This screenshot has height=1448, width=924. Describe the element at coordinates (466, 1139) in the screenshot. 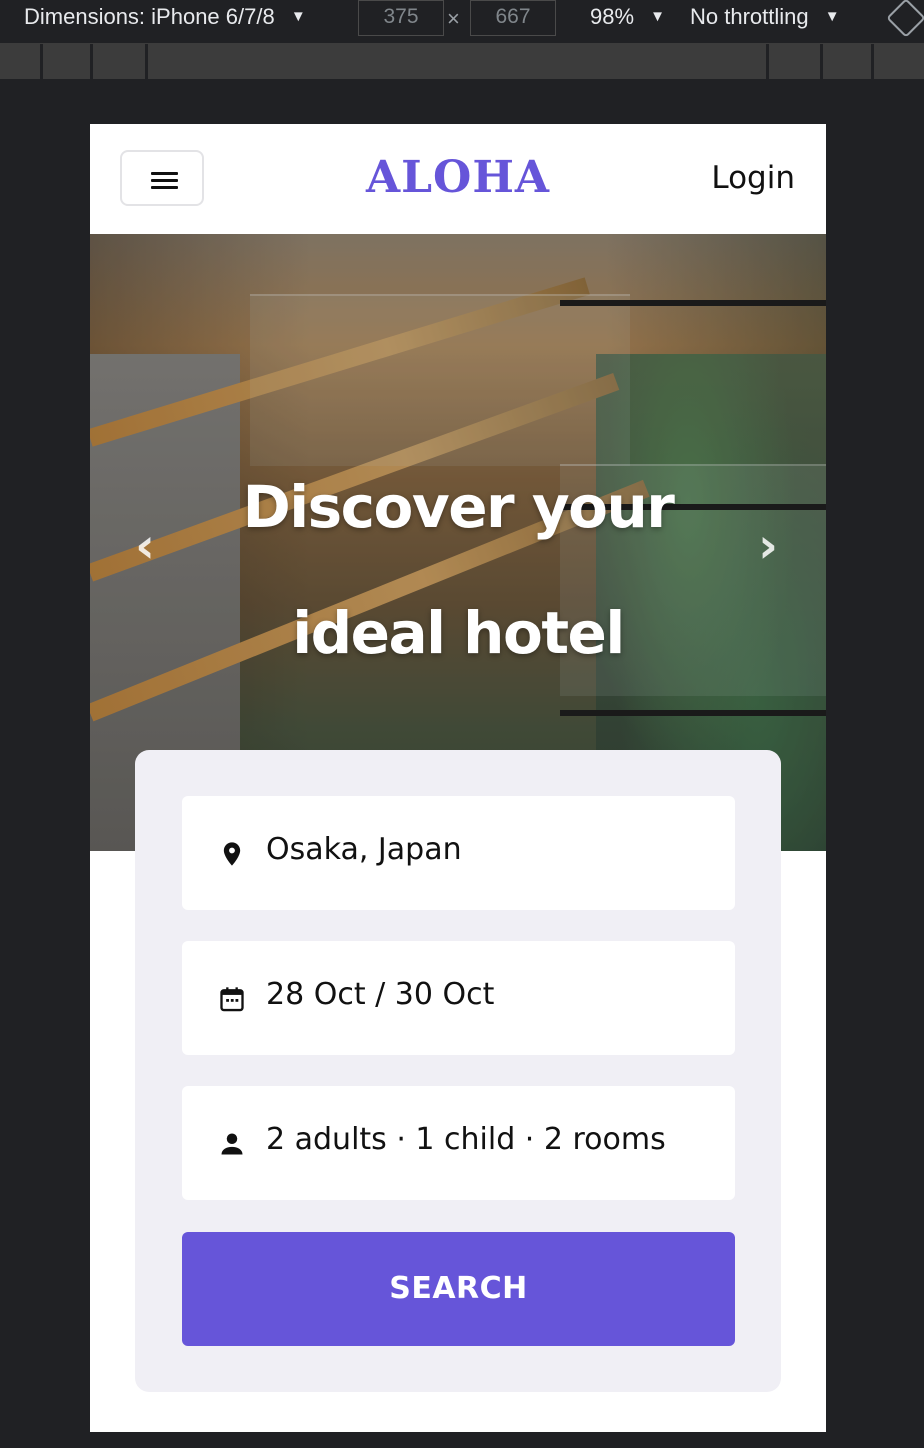

I see `guests-value: 2 adults · 1 child · 2 rooms` at that location.